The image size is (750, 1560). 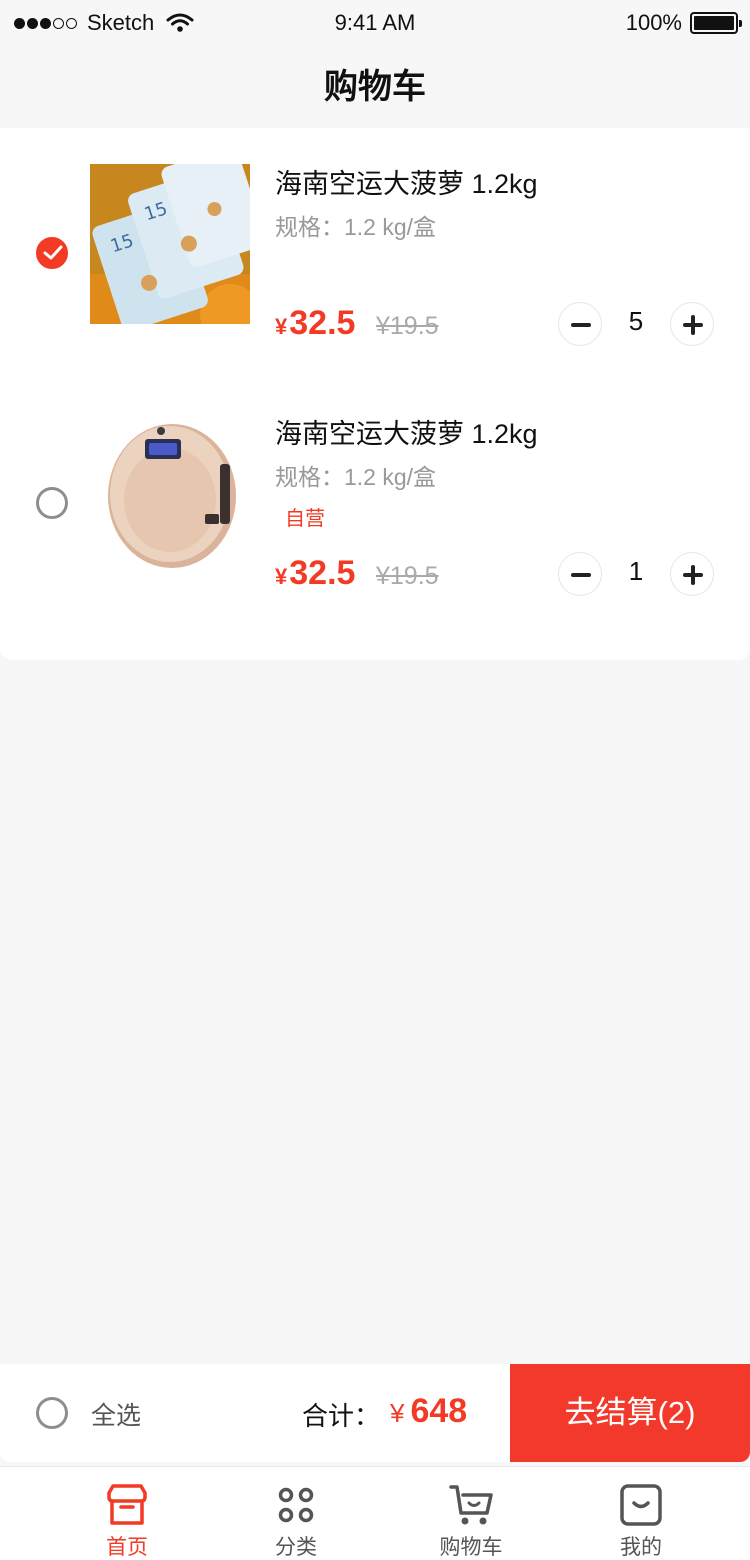 I want to click on tab-profile: 我的, so click(x=641, y=1513).